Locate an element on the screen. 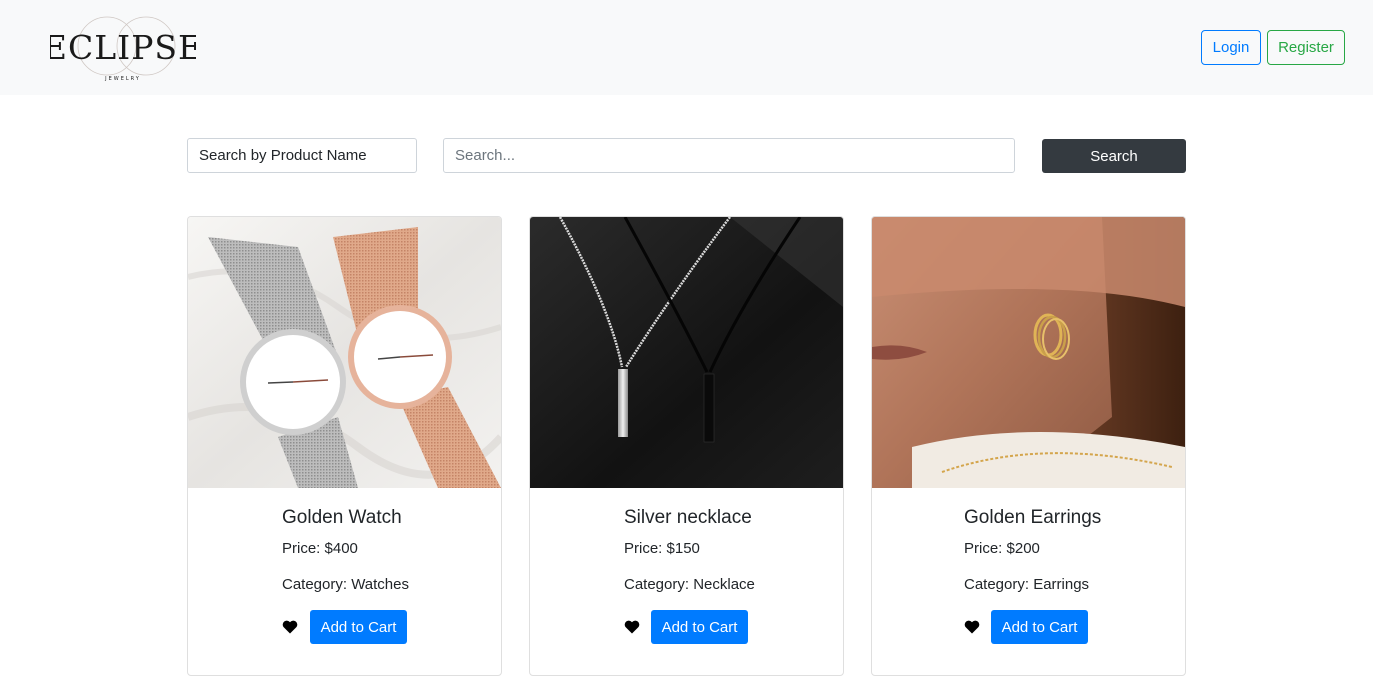 Image resolution: width=1373 pixels, height=676 pixels. product-category: Category: Watches is located at coordinates (345, 584).